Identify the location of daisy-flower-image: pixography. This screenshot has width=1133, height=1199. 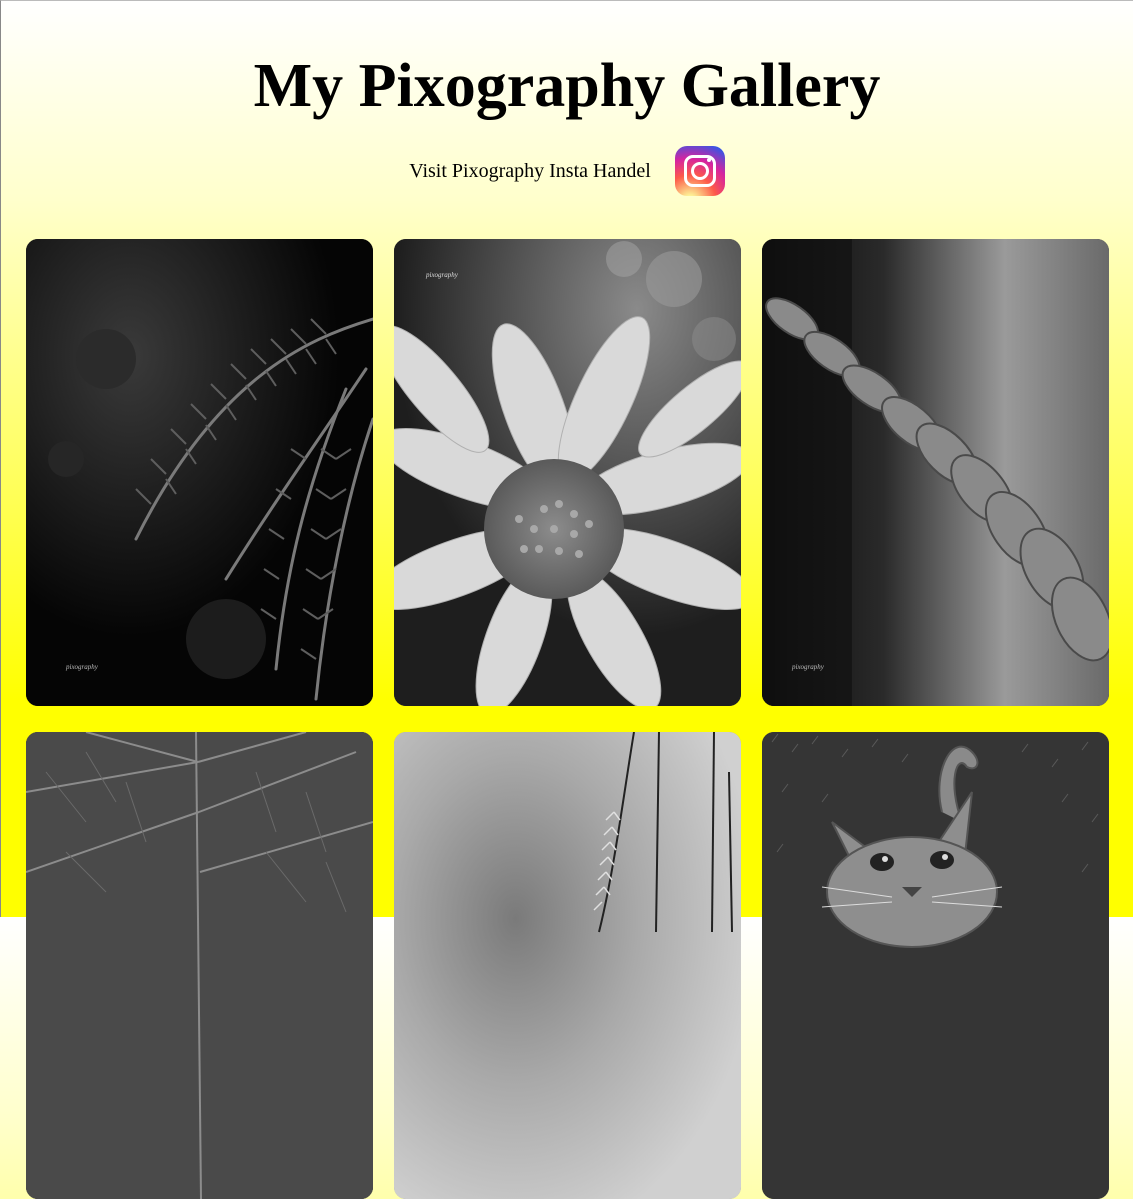
(567, 472).